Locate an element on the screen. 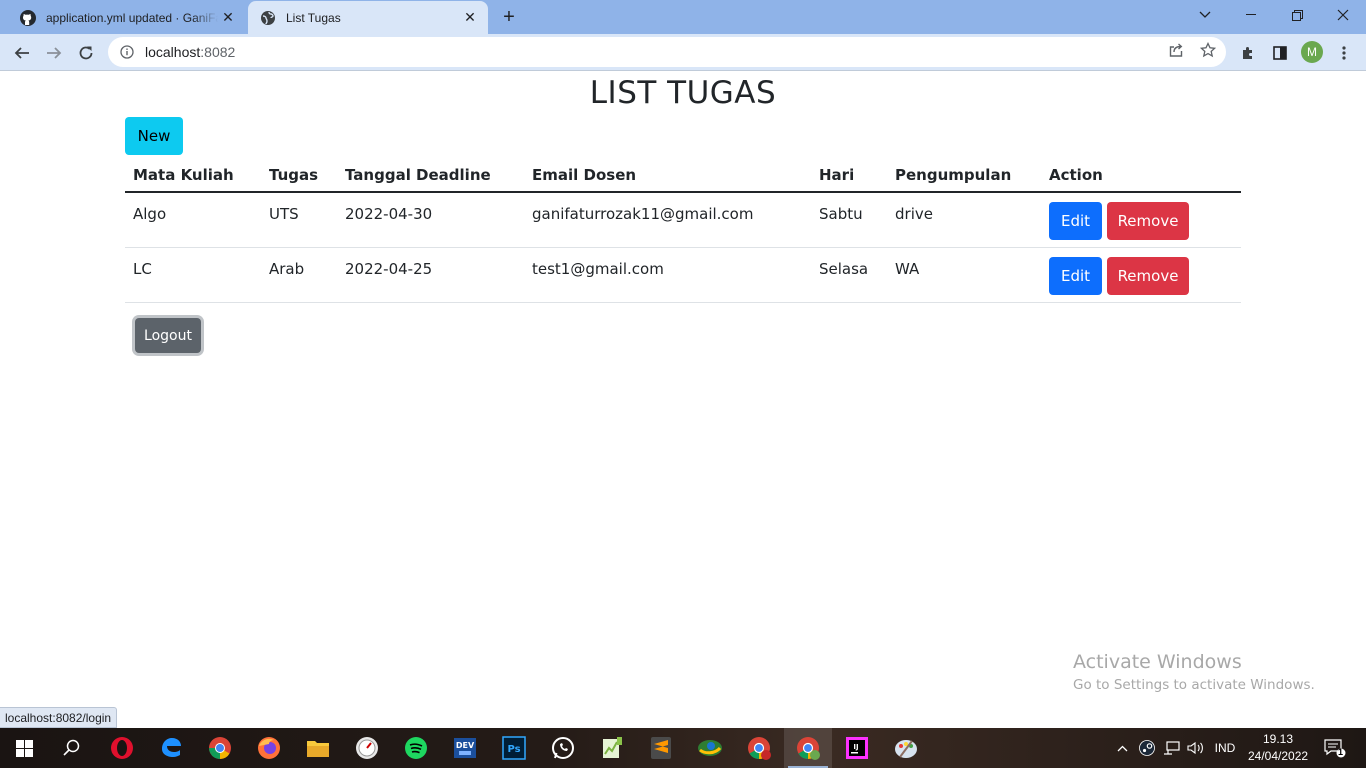 This screenshot has width=1366, height=768. github-icon is located at coordinates (28, 17).